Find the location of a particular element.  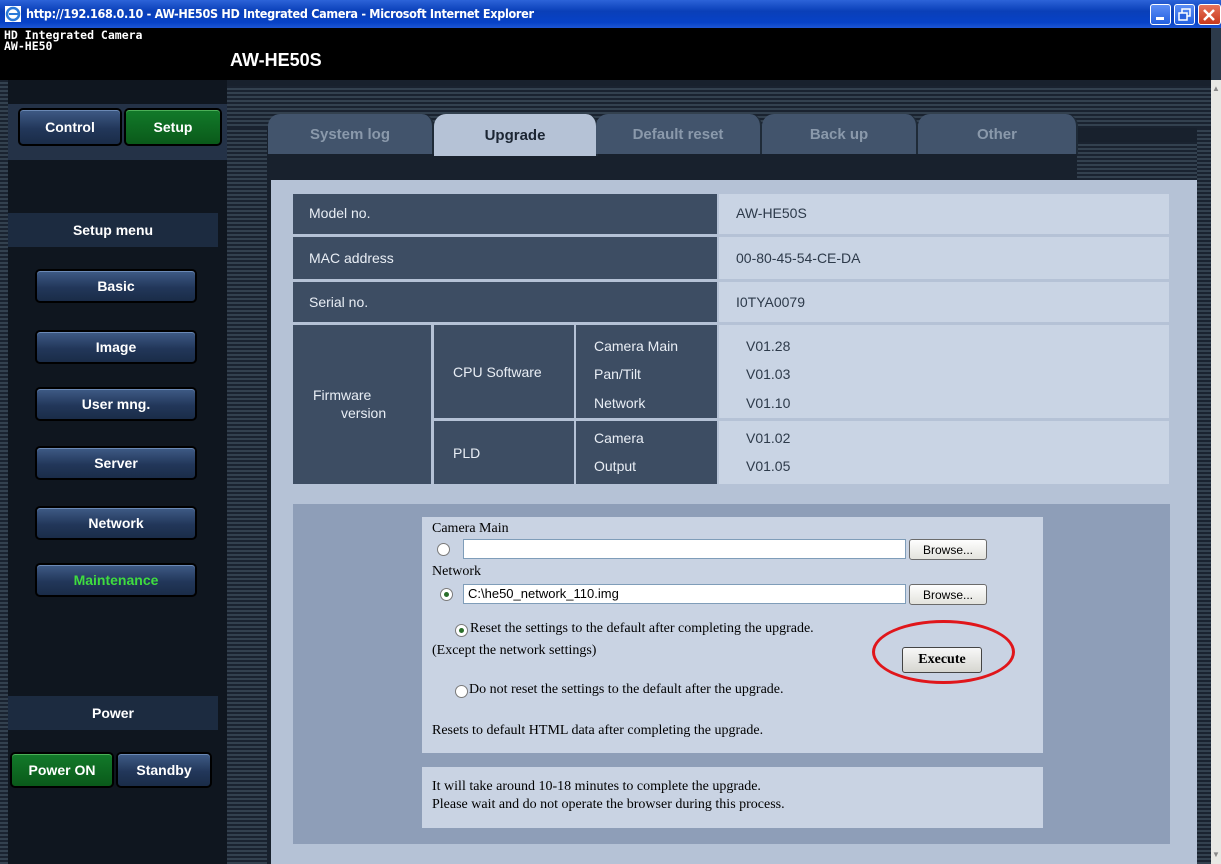

menu-basic-button: Basic is located at coordinates (116, 286).